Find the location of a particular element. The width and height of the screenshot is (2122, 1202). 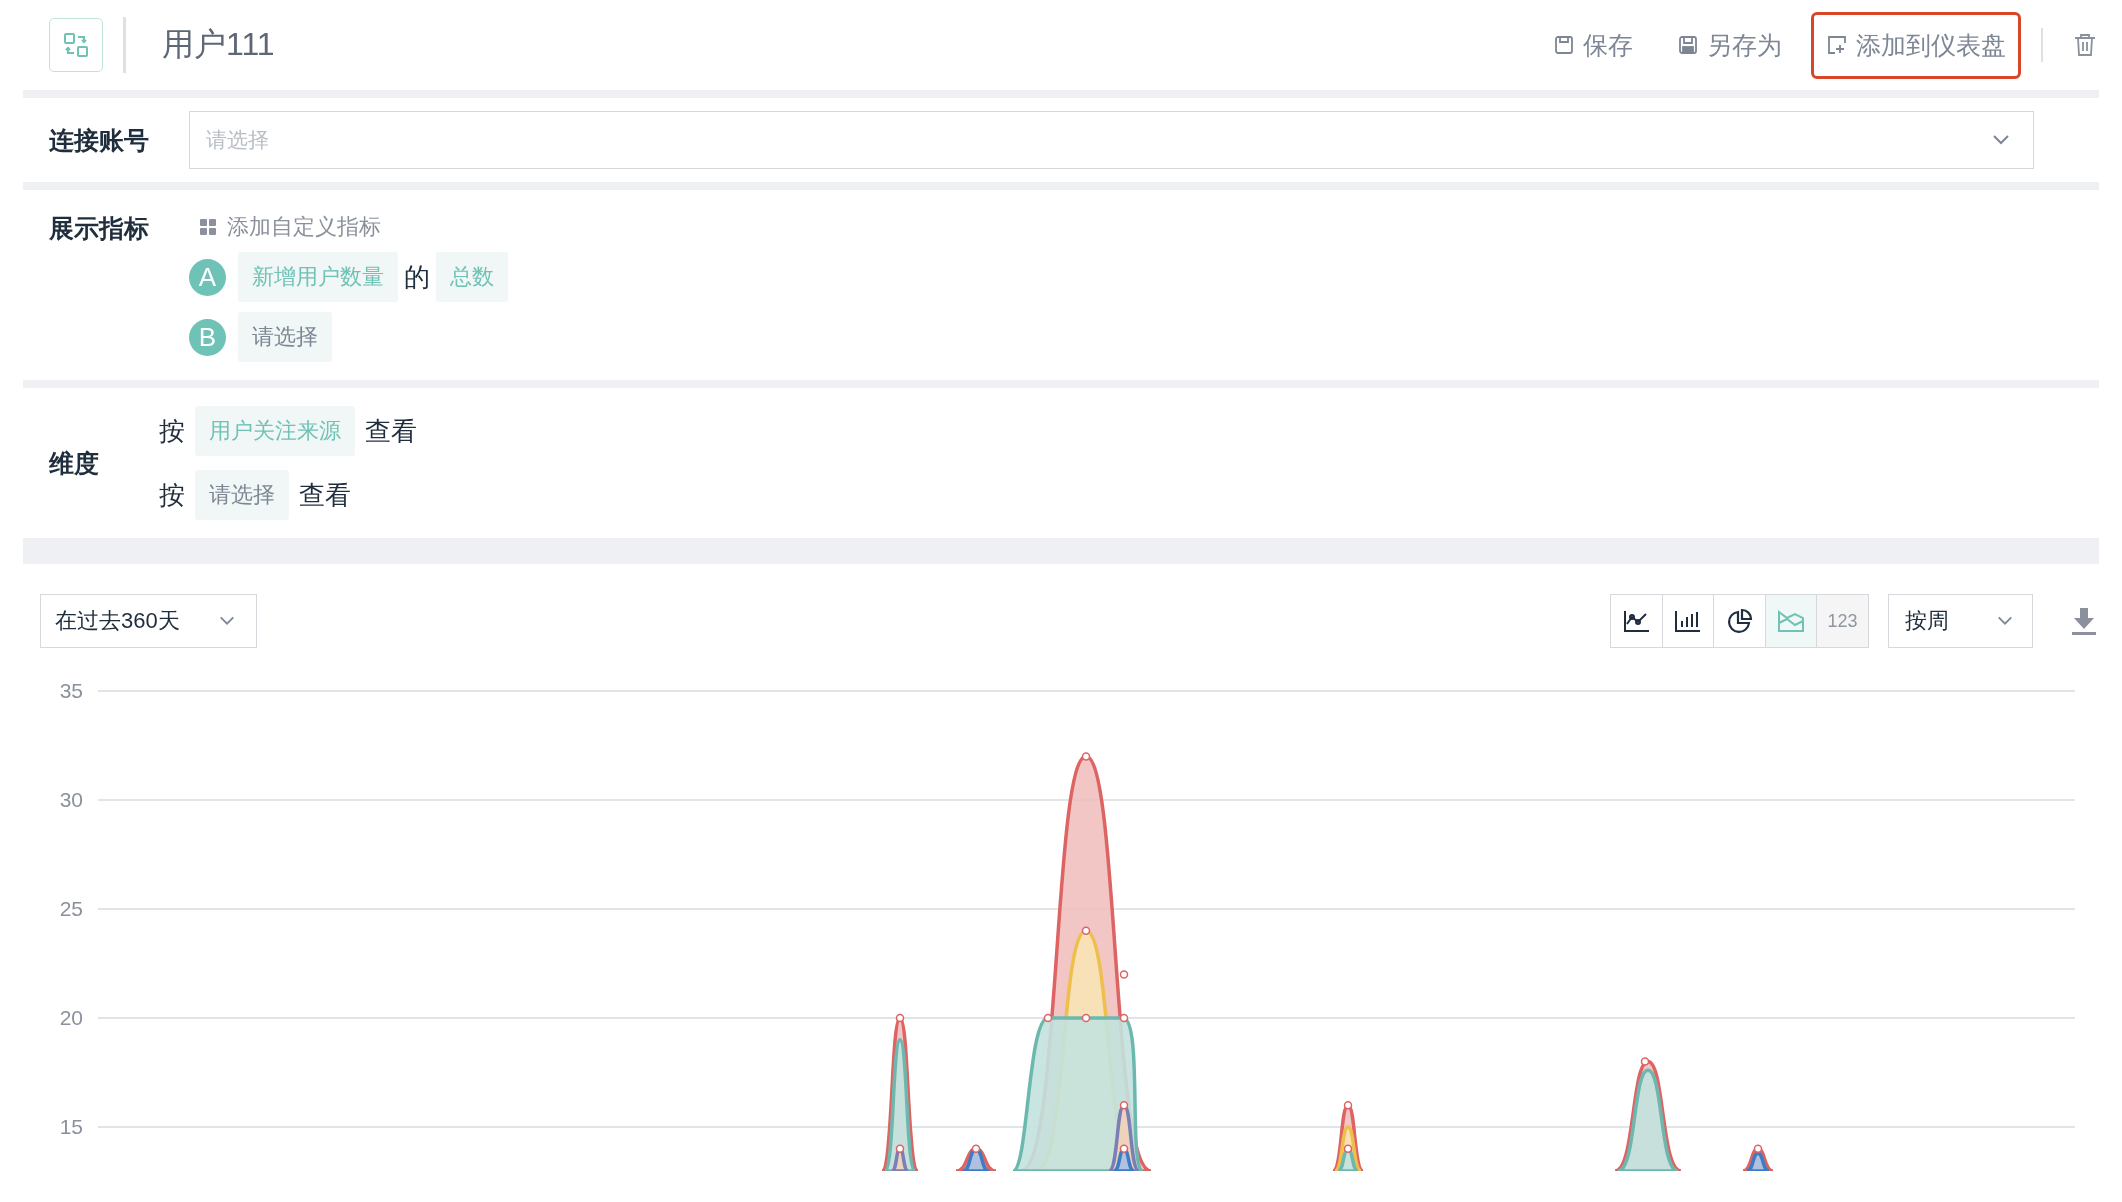

pie-chart-icon is located at coordinates (1739, 621).